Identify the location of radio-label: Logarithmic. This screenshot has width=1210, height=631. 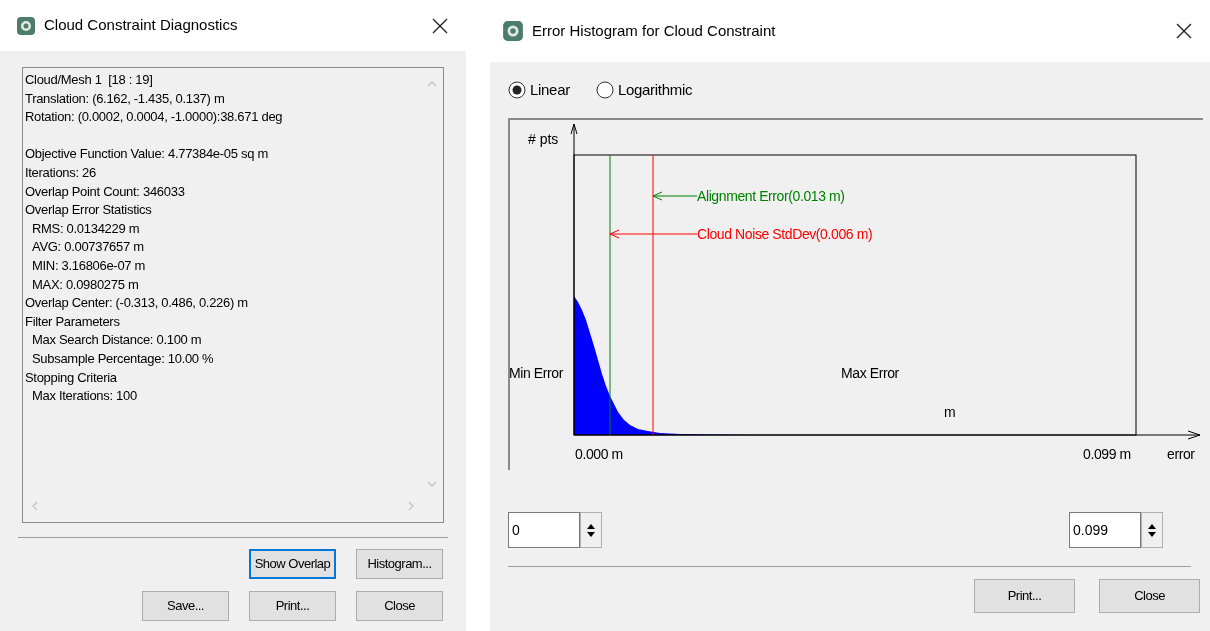
(655, 90).